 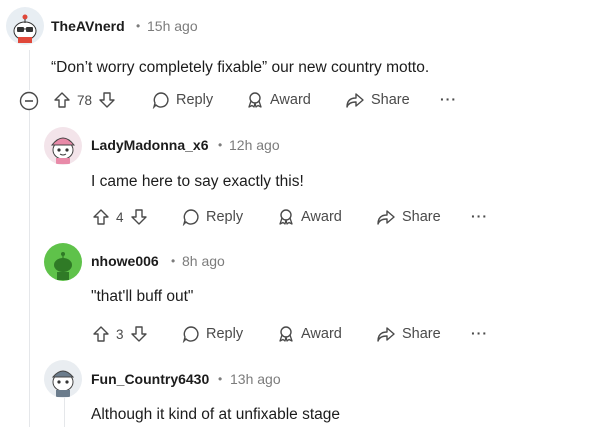 I want to click on timestamp: 12h ago, so click(x=254, y=145).